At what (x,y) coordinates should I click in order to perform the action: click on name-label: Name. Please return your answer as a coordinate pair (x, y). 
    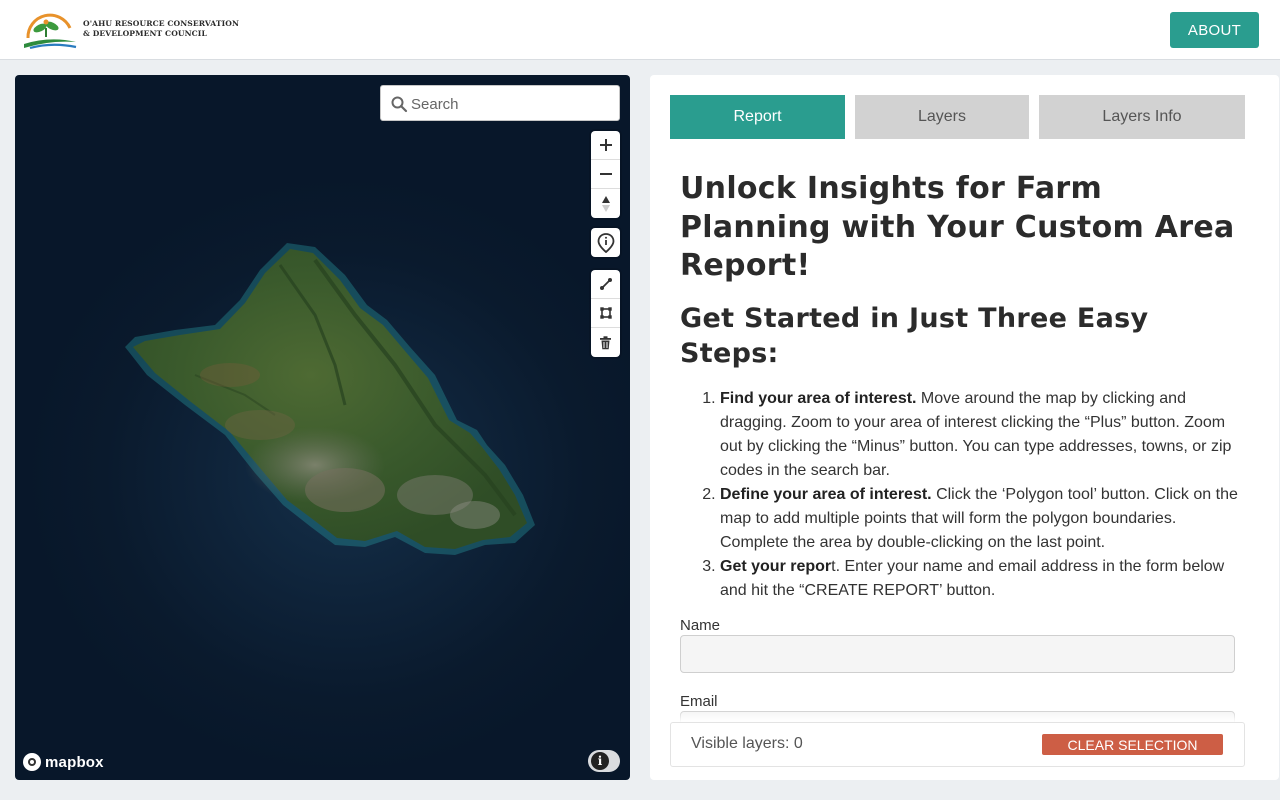
    Looking at the image, I should click on (700, 625).